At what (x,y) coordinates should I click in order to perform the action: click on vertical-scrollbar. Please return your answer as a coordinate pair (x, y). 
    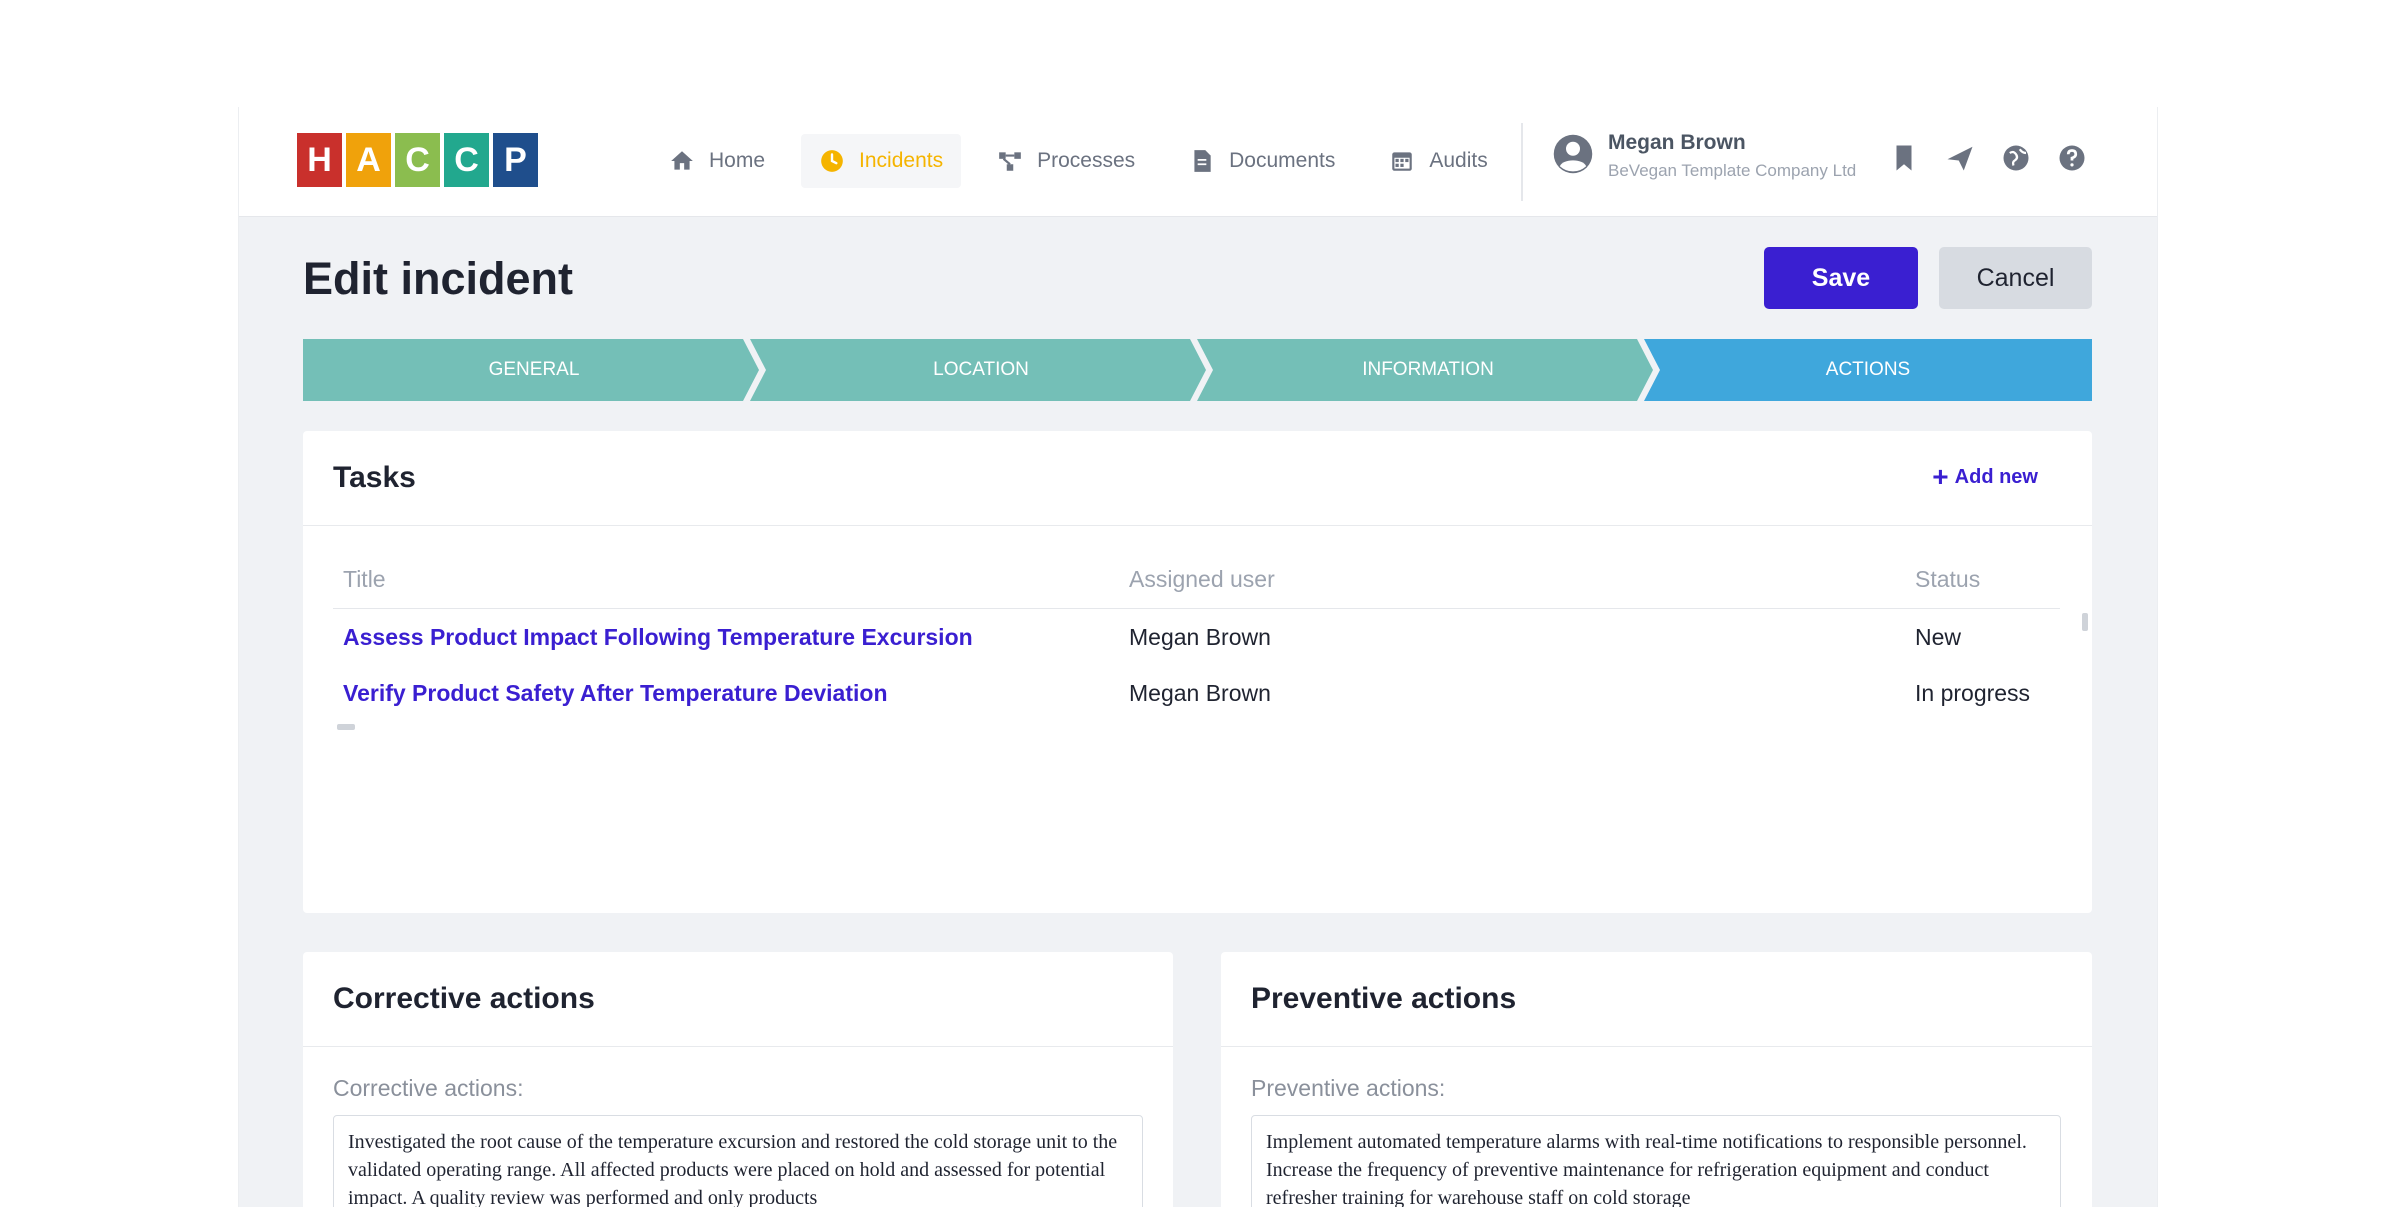
    Looking at the image, I should click on (2085, 622).